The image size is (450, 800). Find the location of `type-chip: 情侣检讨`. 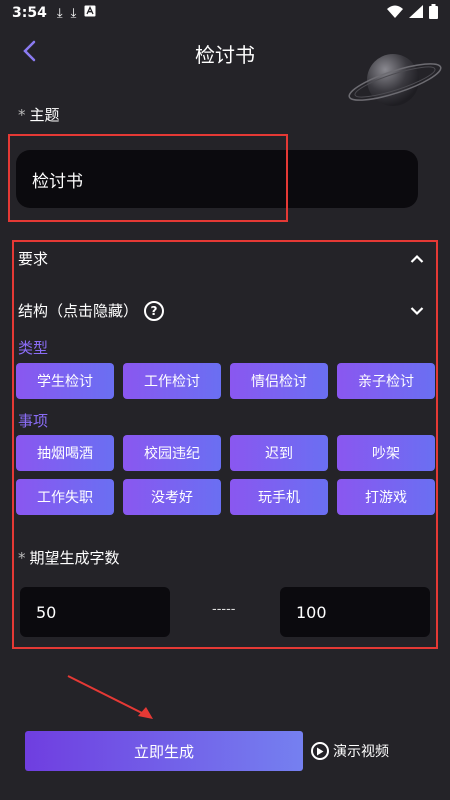

type-chip: 情侣检讨 is located at coordinates (279, 381).